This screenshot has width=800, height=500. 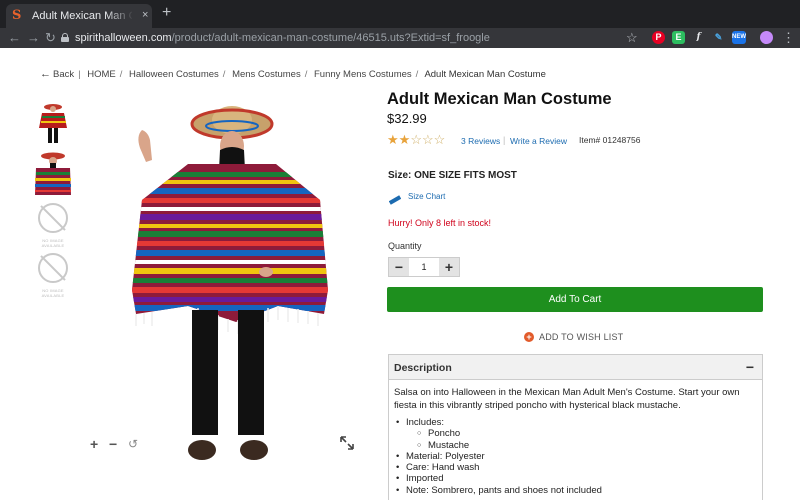 What do you see at coordinates (499, 99) in the screenshot?
I see `product-title: Adult Mexican Man Costume` at bounding box center [499, 99].